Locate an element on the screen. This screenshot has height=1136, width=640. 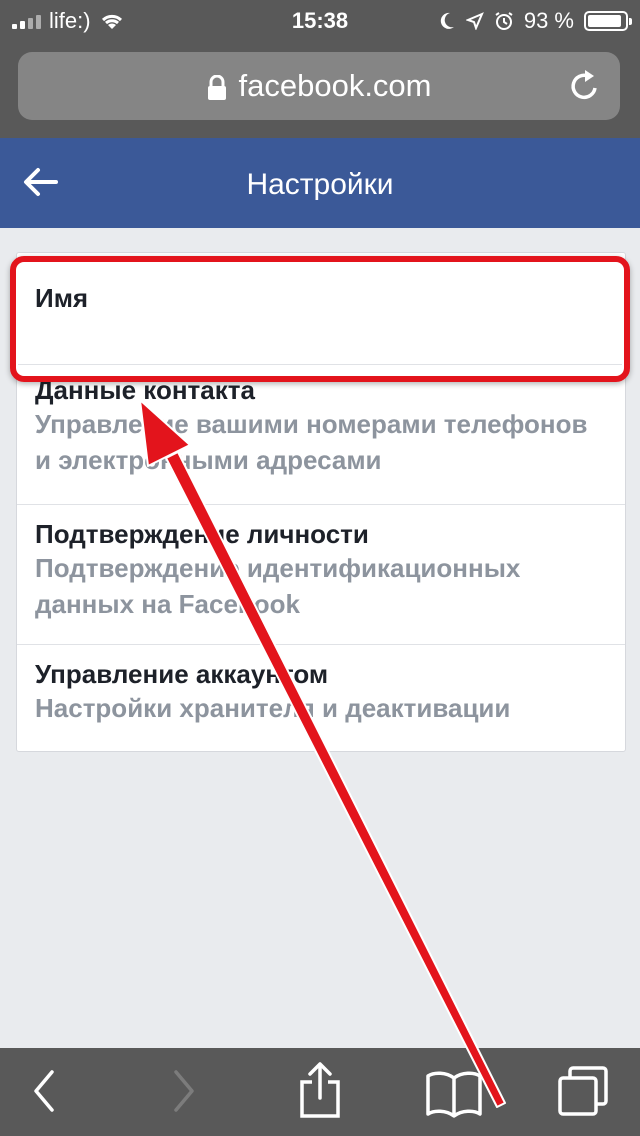
chevron-right-icon is located at coordinates (184, 1091).